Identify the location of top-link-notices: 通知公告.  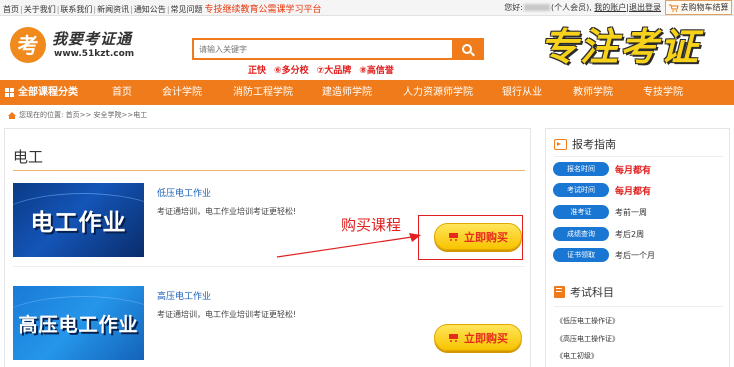
(150, 9).